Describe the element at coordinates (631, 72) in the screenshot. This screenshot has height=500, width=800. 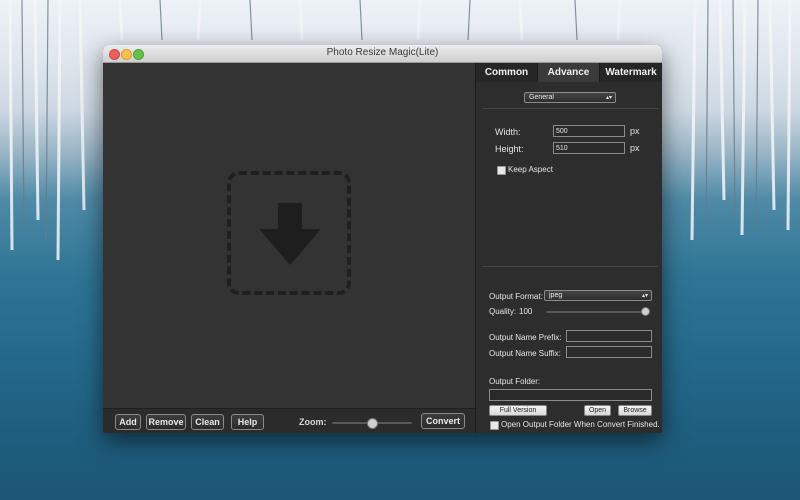
I see `tab-watermark: Watermark` at that location.